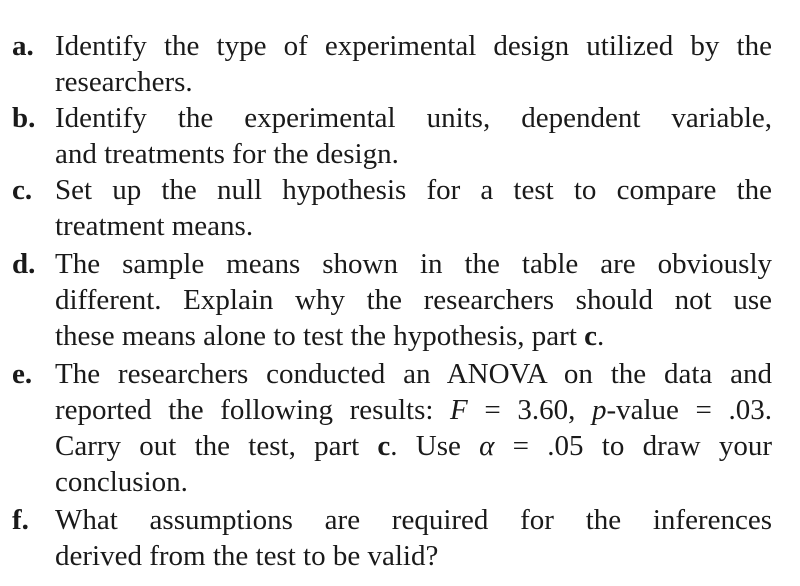 This screenshot has height=586, width=800. Describe the element at coordinates (124, 82) in the screenshot. I see `question-text-line: researchers.` at that location.